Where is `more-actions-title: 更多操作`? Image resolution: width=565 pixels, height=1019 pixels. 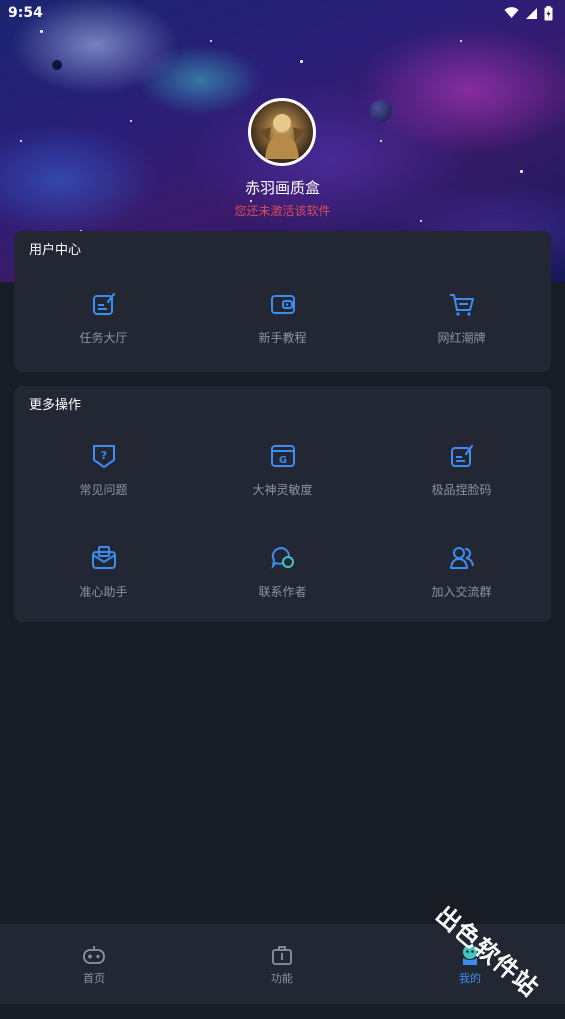
more-actions-title: 更多操作 is located at coordinates (55, 405).